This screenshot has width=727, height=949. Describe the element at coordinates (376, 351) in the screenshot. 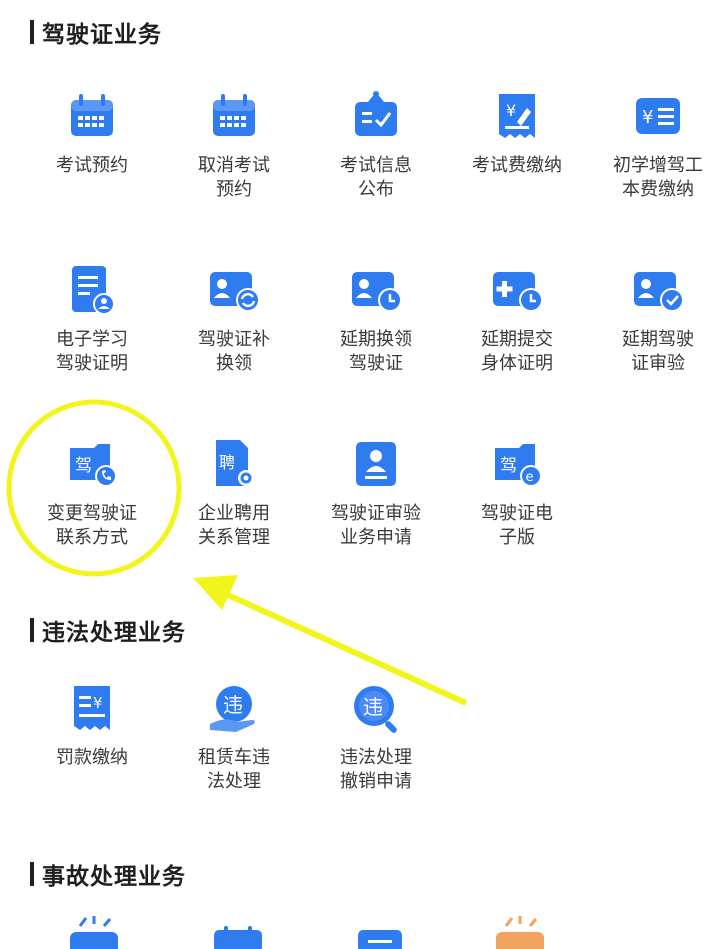

I see `service-item-label: 延期换领 驾驶证` at that location.